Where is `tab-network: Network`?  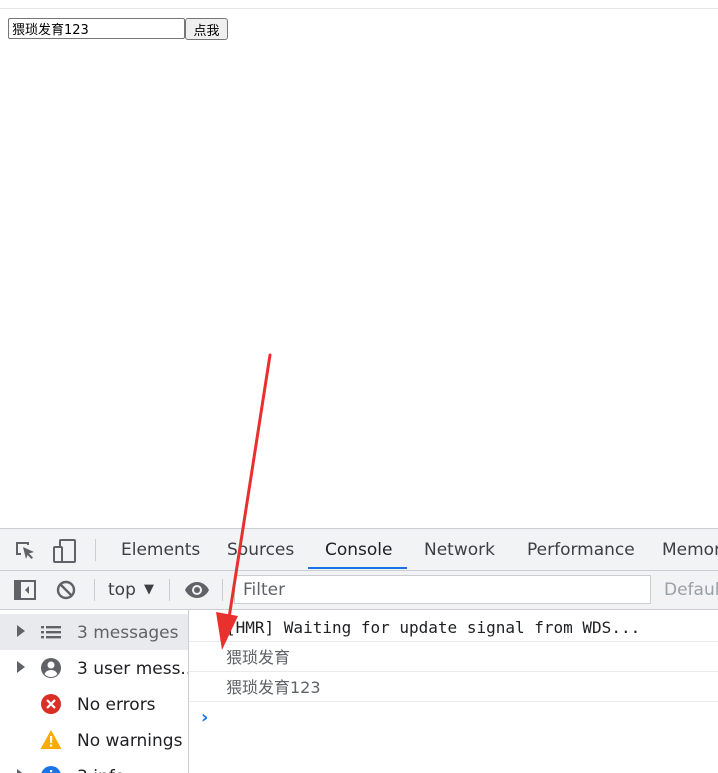
tab-network: Network is located at coordinates (459, 549).